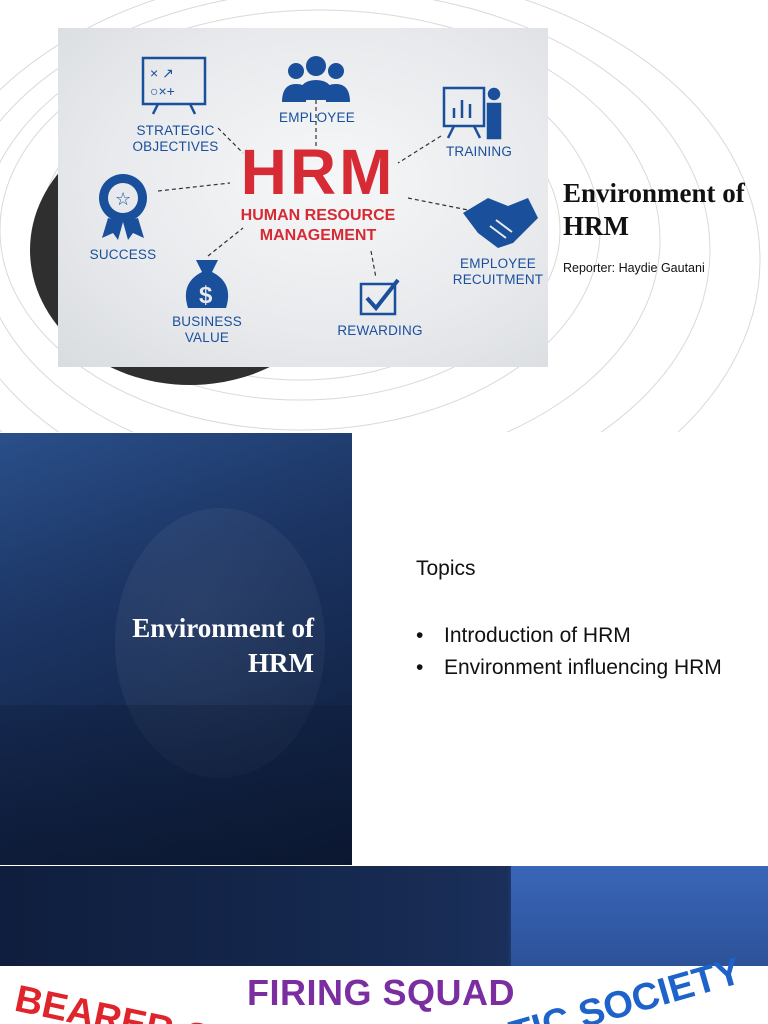 The height and width of the screenshot is (1024, 768). Describe the element at coordinates (281, 663) in the screenshot. I see `slide-2-title-line2: HRM` at that location.